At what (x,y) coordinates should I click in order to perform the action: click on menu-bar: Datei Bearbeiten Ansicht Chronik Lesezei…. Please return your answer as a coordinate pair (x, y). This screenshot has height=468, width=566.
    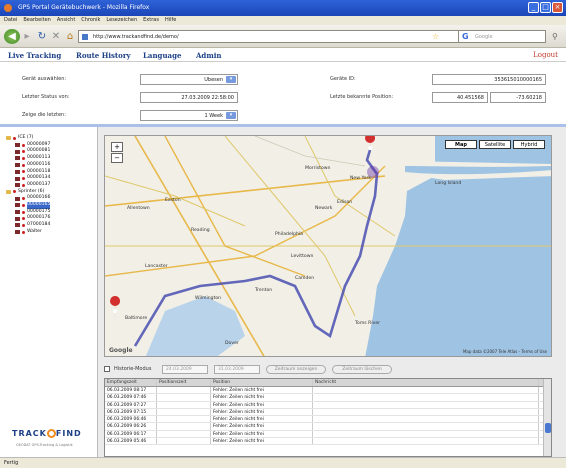
    Looking at the image, I should click on (283, 20).